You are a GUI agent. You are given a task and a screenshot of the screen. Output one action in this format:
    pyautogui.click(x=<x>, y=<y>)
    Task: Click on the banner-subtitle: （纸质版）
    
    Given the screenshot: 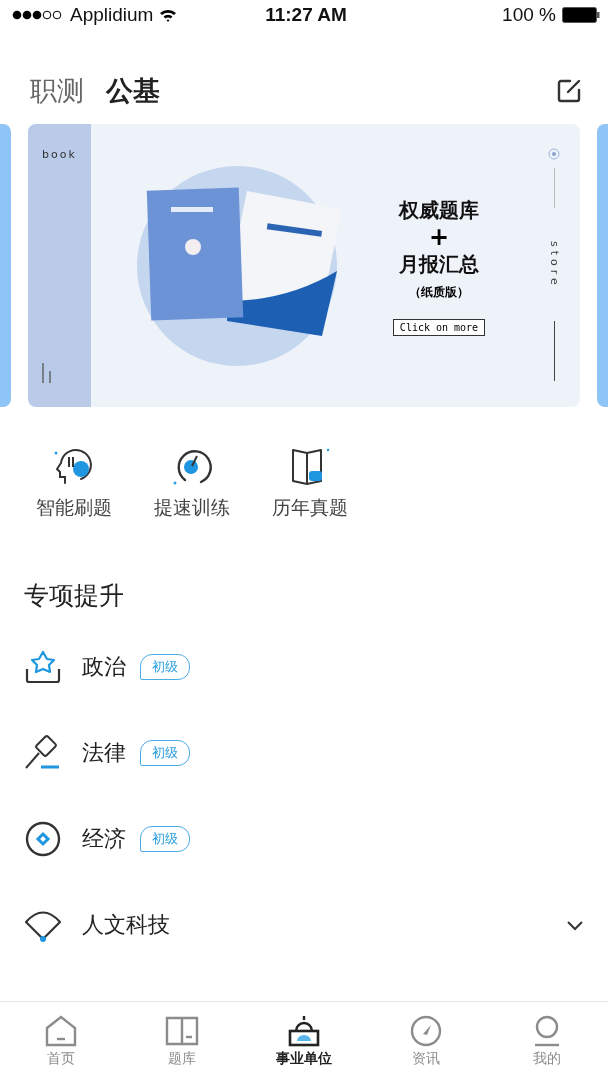 What is the action you would take?
    pyautogui.click(x=439, y=292)
    